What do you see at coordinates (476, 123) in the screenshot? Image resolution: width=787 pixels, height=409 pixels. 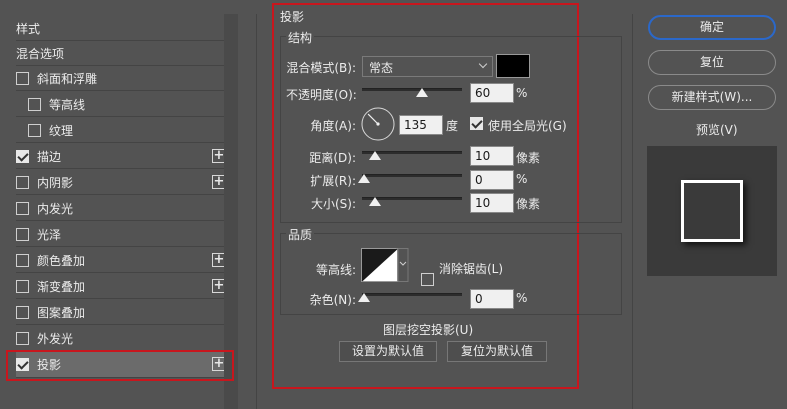 I see `global-light-checkbox` at bounding box center [476, 123].